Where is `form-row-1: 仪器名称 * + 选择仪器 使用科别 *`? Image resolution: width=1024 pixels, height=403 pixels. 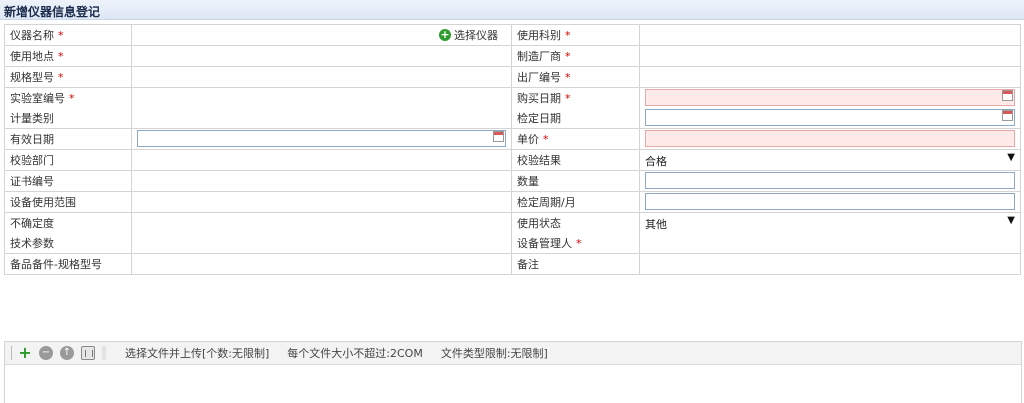 form-row-1: 仪器名称 * + 选择仪器 使用科别 * is located at coordinates (512, 35).